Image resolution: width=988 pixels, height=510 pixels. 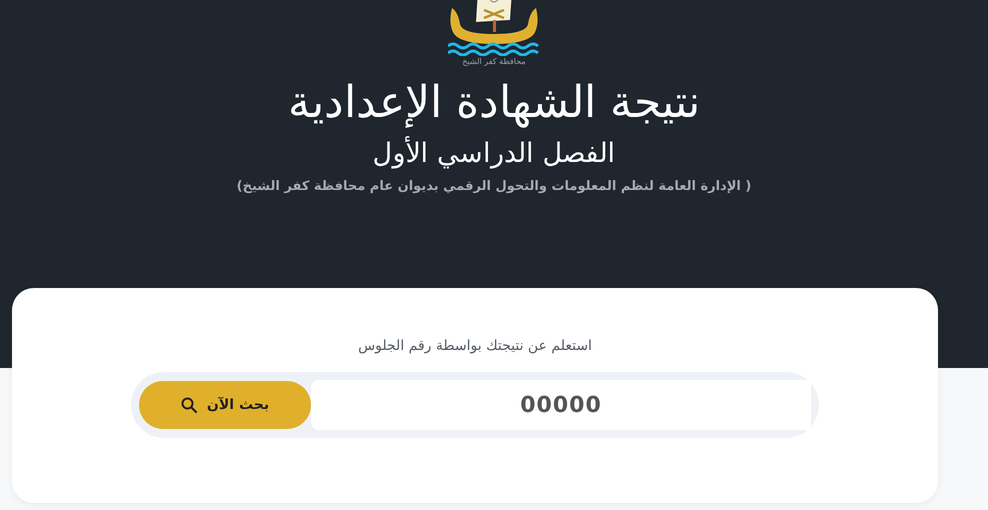 What do you see at coordinates (225, 405) in the screenshot?
I see `search-button: بحث الآن` at bounding box center [225, 405].